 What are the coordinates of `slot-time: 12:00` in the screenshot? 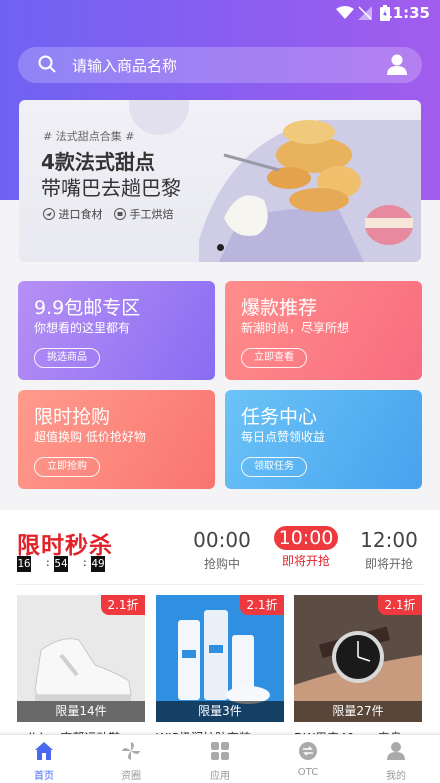 It's located at (389, 540).